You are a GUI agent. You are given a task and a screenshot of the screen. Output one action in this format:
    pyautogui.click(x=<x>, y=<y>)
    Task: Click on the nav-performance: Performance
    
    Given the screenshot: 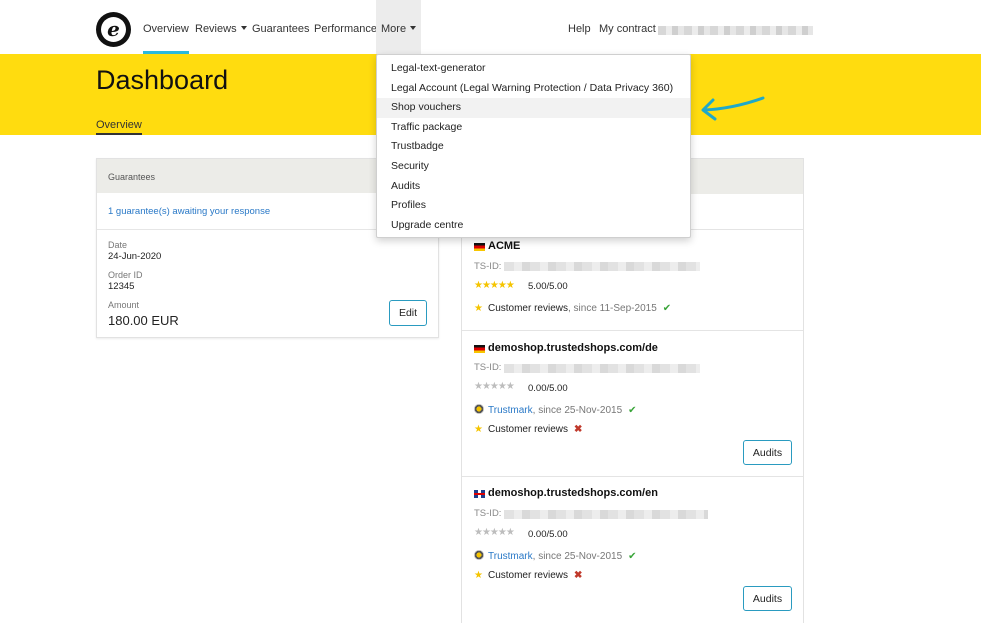 What is the action you would take?
    pyautogui.click(x=345, y=27)
    